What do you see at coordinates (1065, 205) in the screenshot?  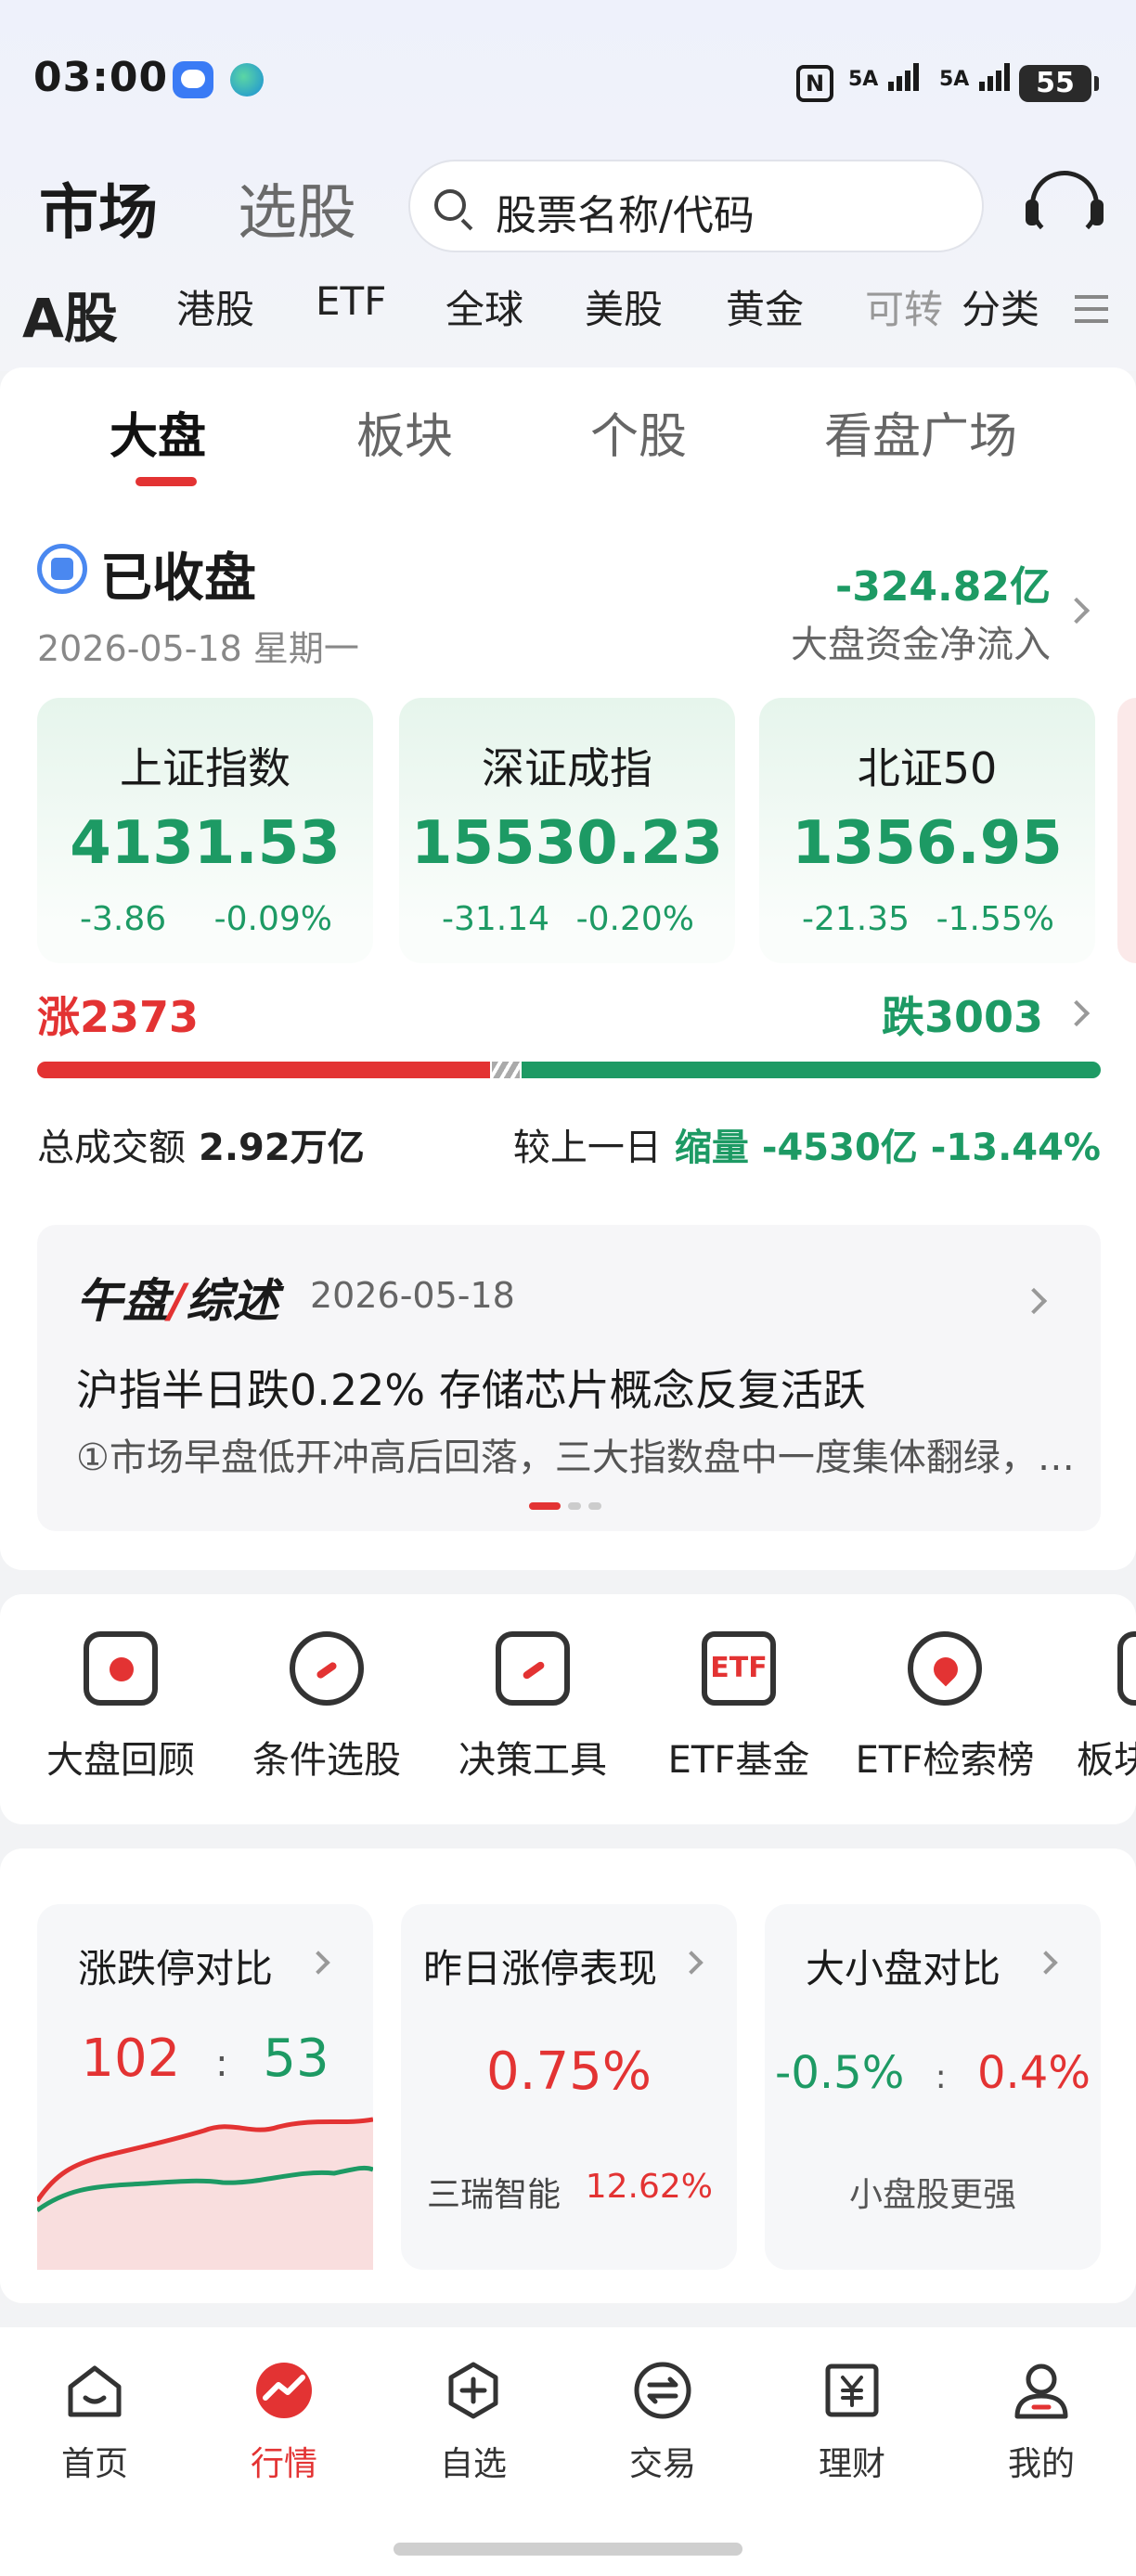 I see `customer-service-icon` at bounding box center [1065, 205].